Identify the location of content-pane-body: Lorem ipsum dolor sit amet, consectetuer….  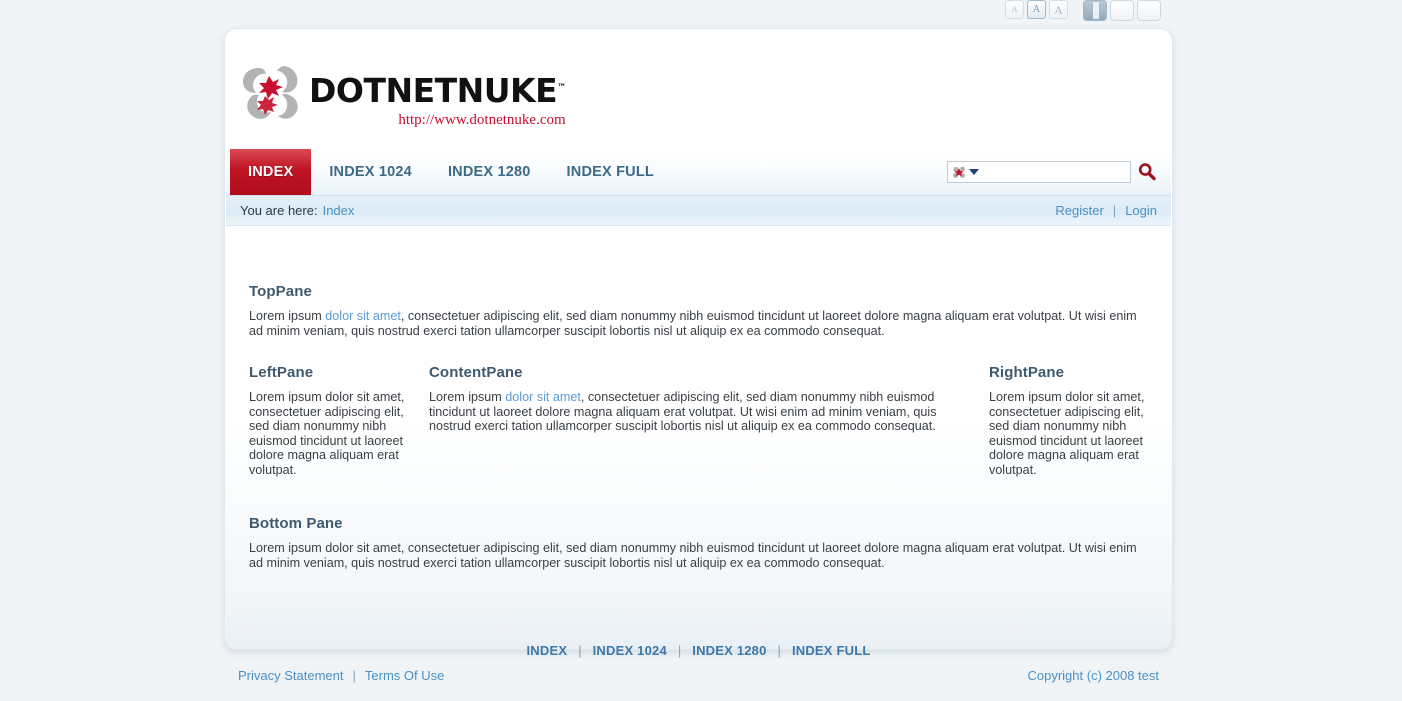
(701, 412).